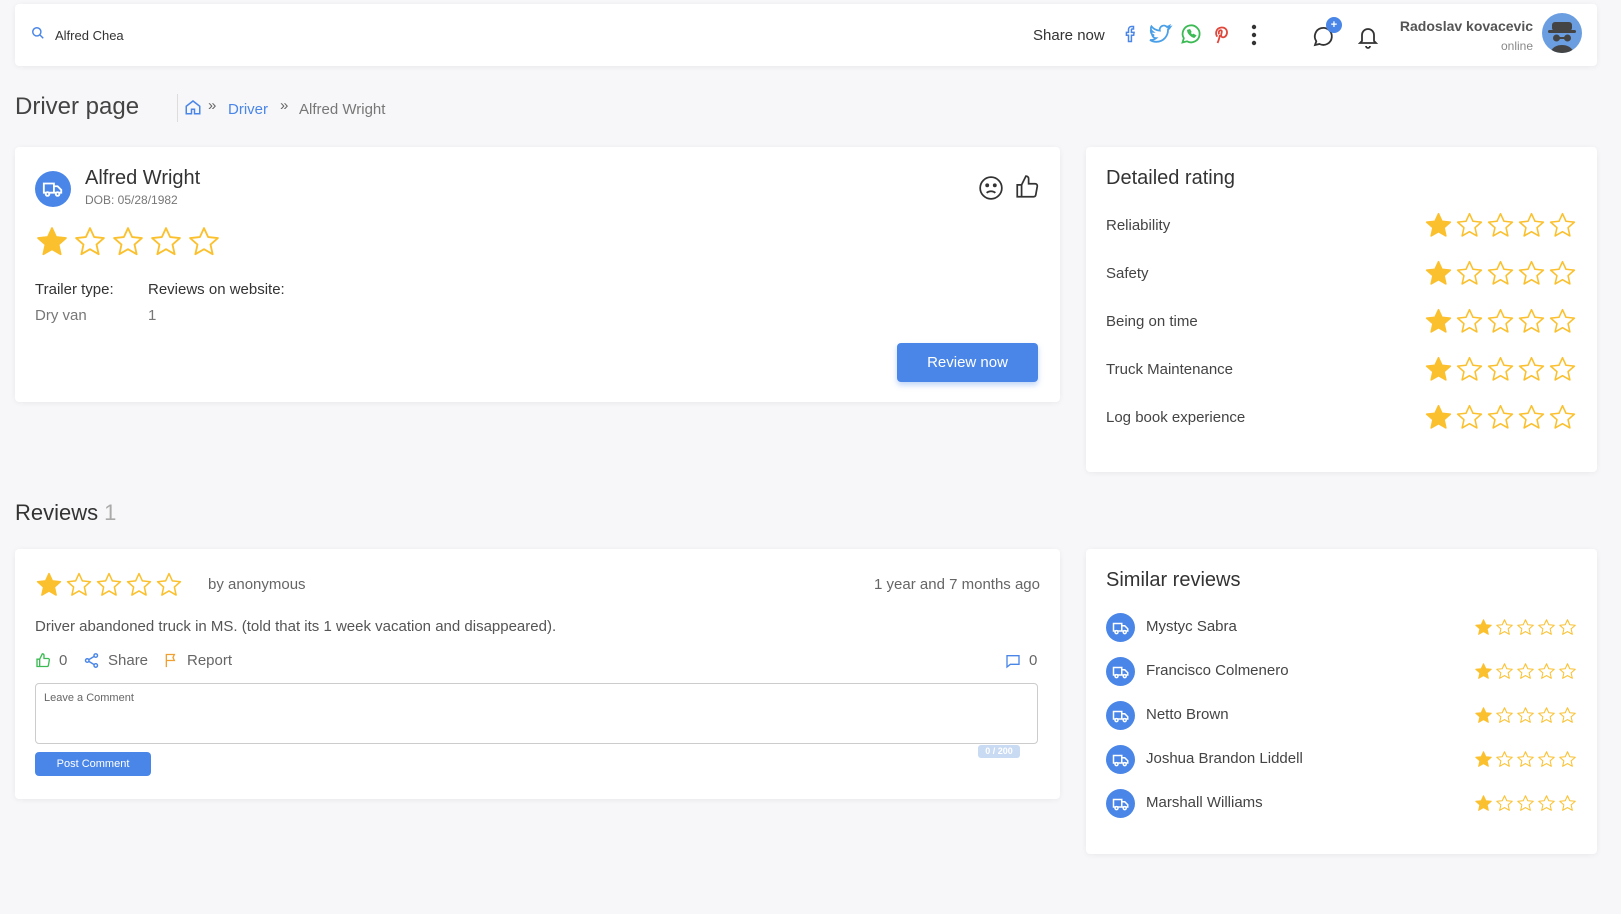 Image resolution: width=1621 pixels, height=914 pixels. Describe the element at coordinates (109, 585) in the screenshot. I see `review-rating-stars` at that location.